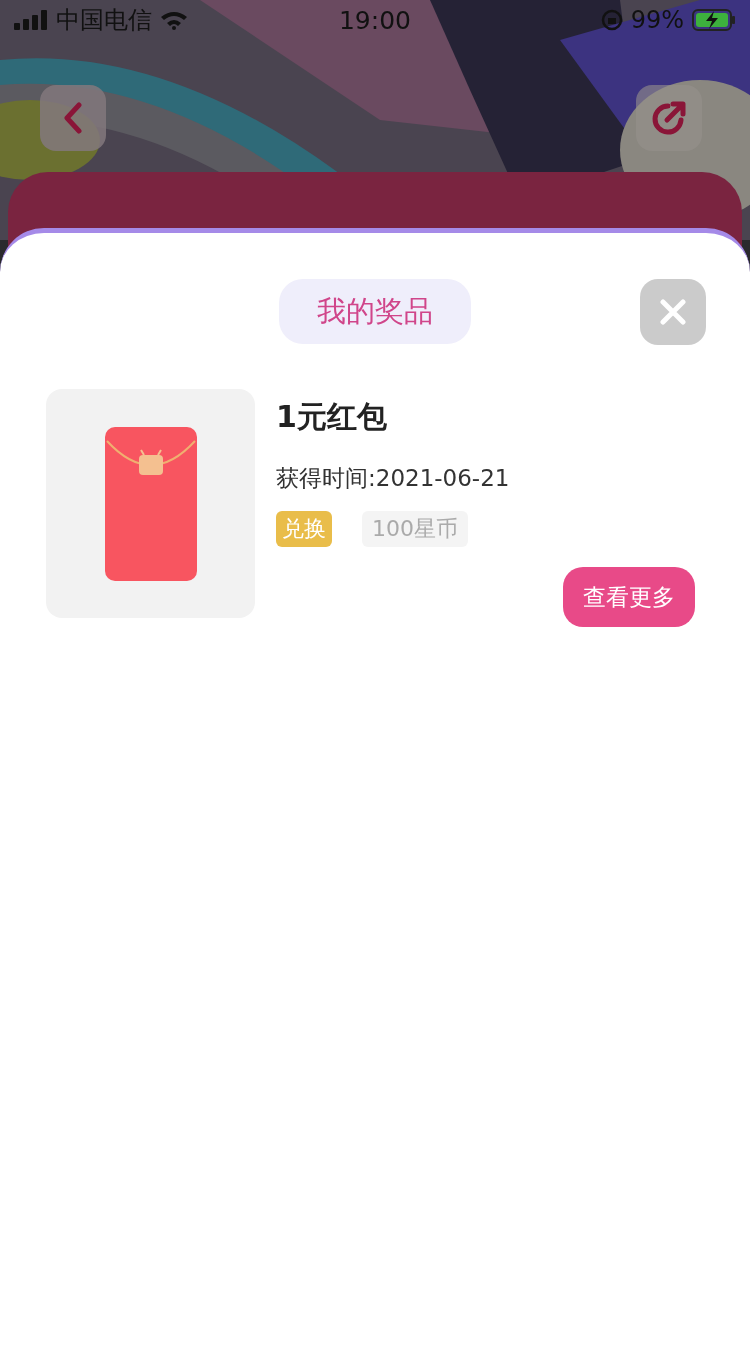 The width and height of the screenshot is (750, 1352). What do you see at coordinates (31, 20) in the screenshot?
I see `signal-icon` at bounding box center [31, 20].